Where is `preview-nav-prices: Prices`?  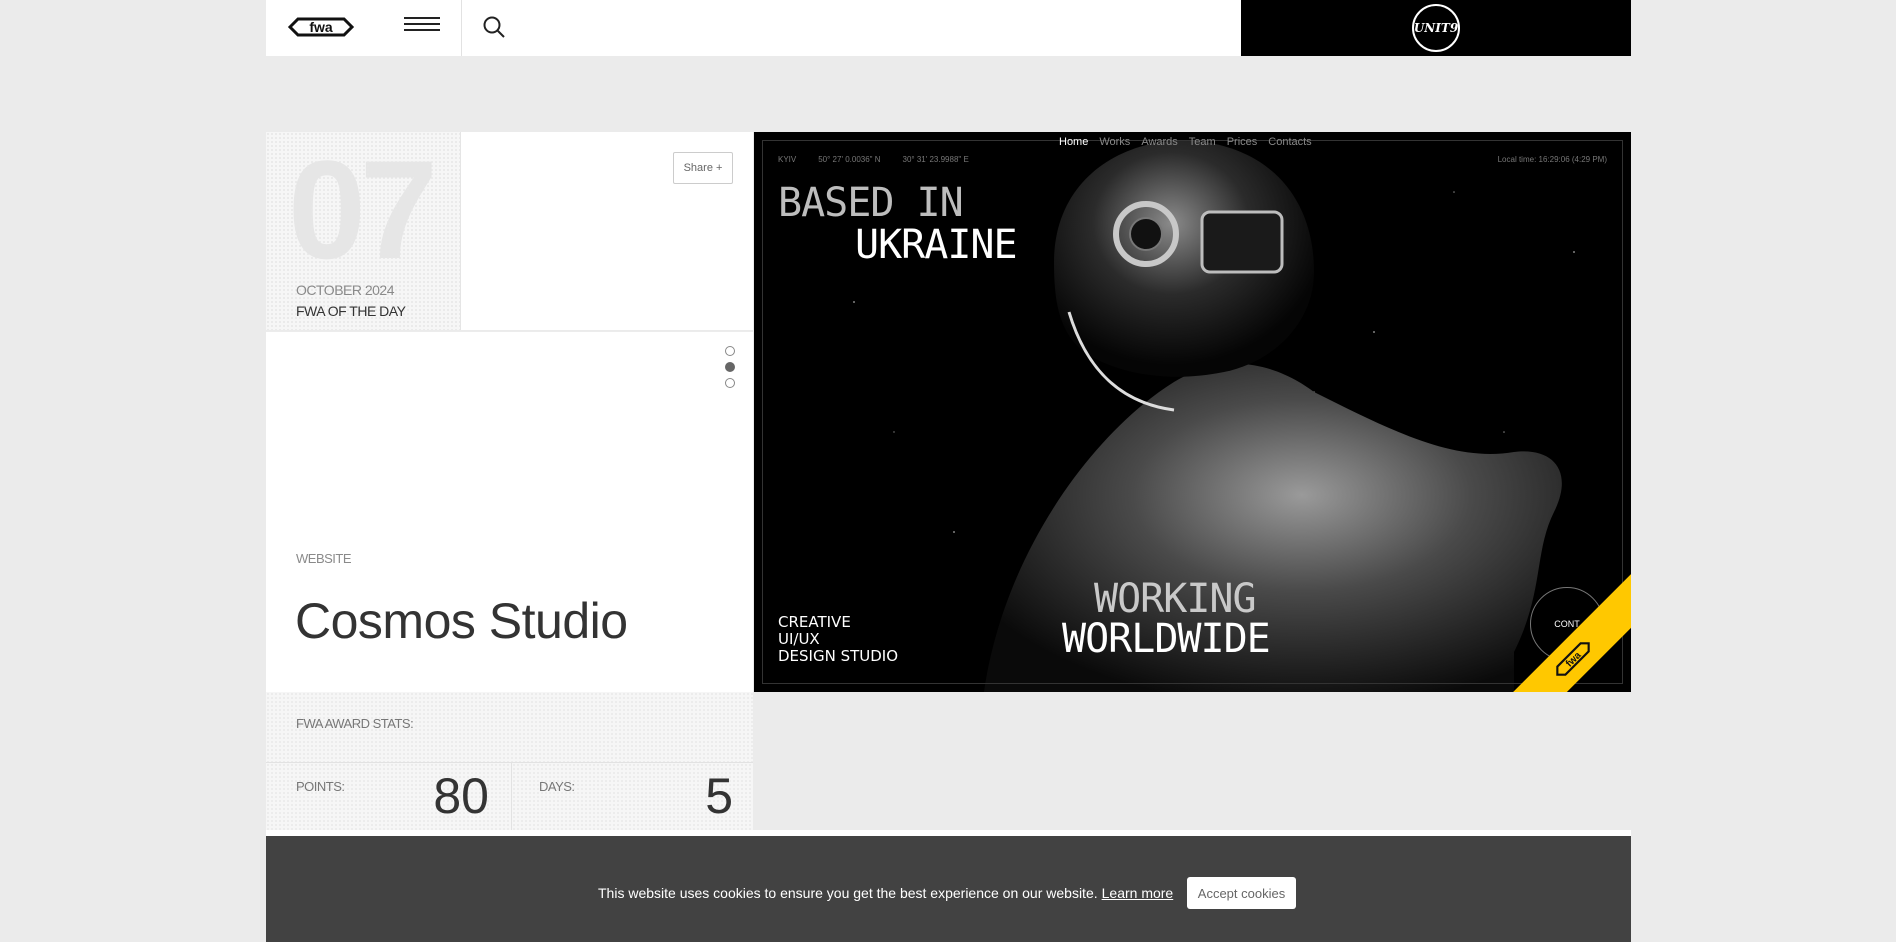 preview-nav-prices: Prices is located at coordinates (1242, 142).